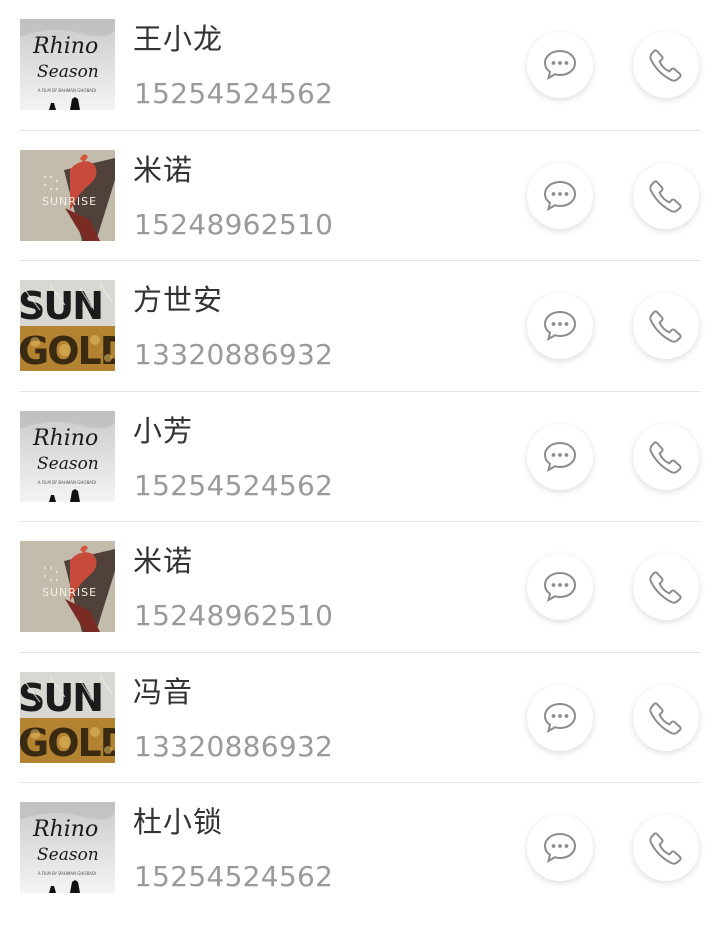  I want to click on contact-row: SUN GOLD 方世安 13320886932, so click(360, 326).